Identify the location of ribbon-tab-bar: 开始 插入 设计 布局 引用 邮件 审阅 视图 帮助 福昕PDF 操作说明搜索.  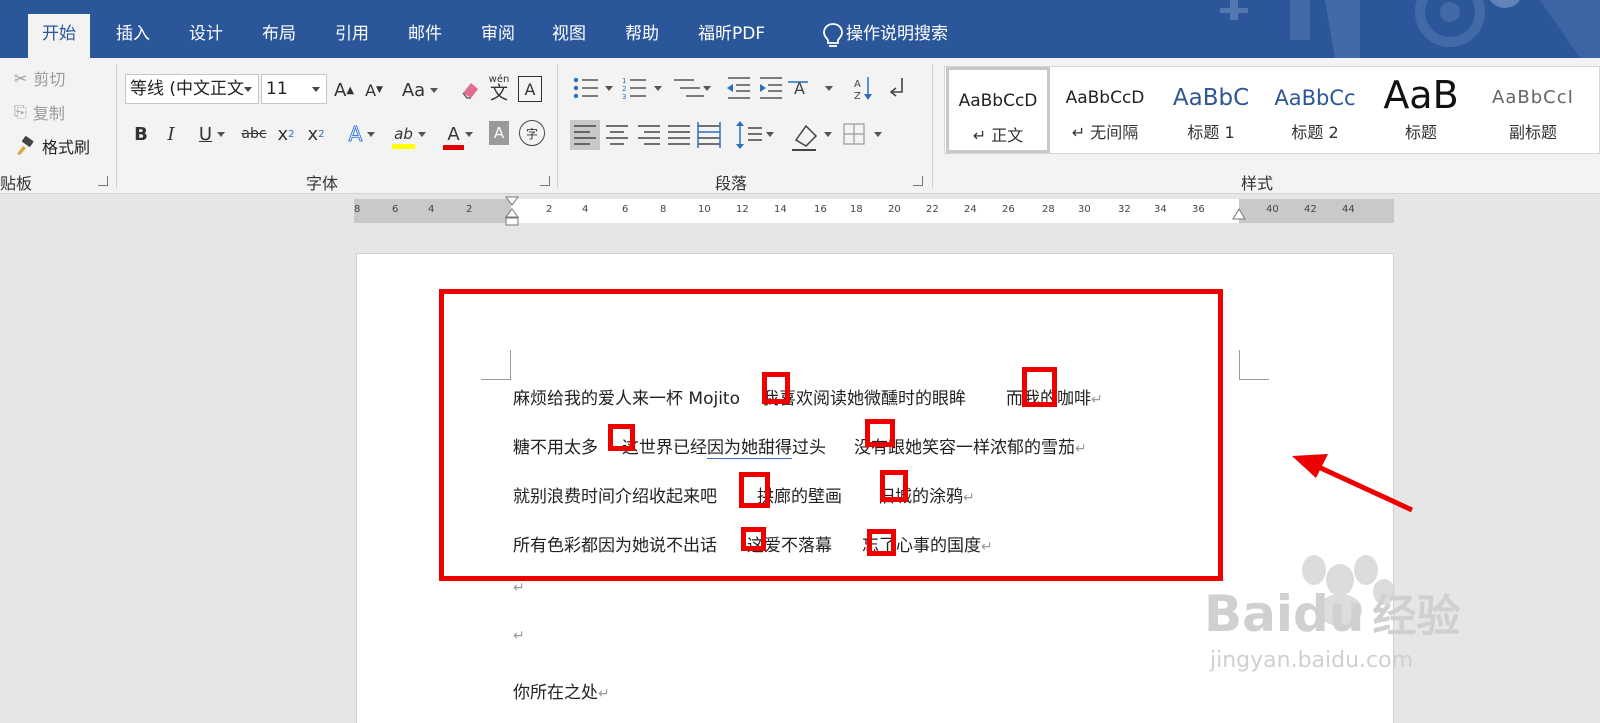
(800, 29).